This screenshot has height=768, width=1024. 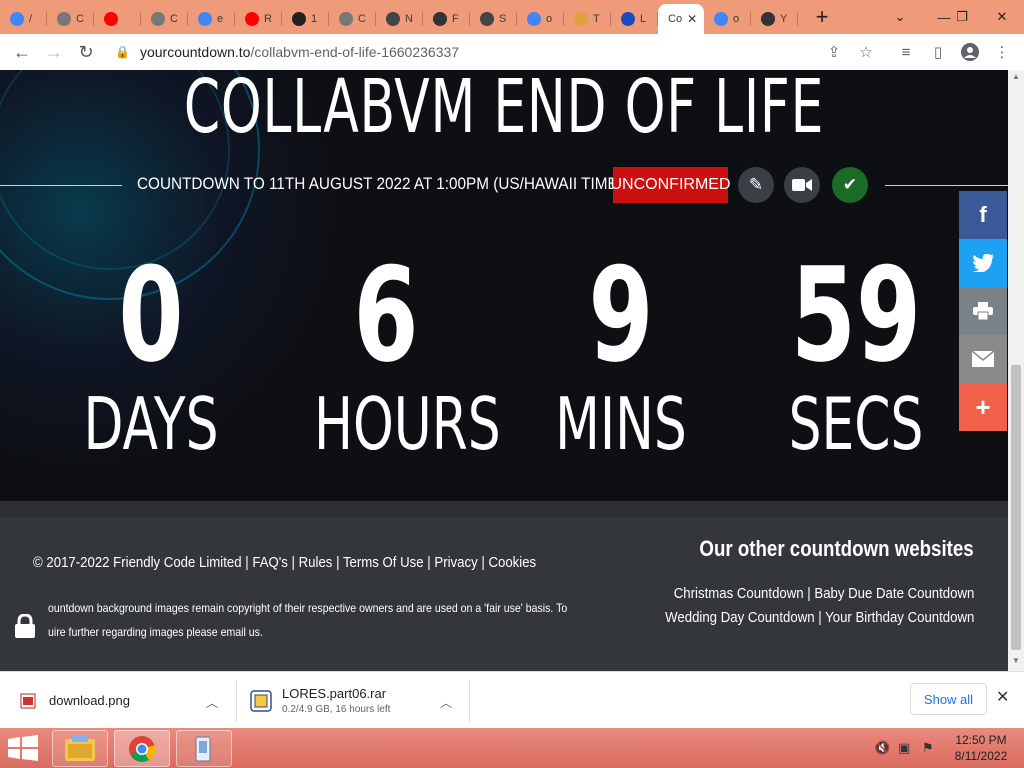 I want to click on email-share-button, so click(x=983, y=359).